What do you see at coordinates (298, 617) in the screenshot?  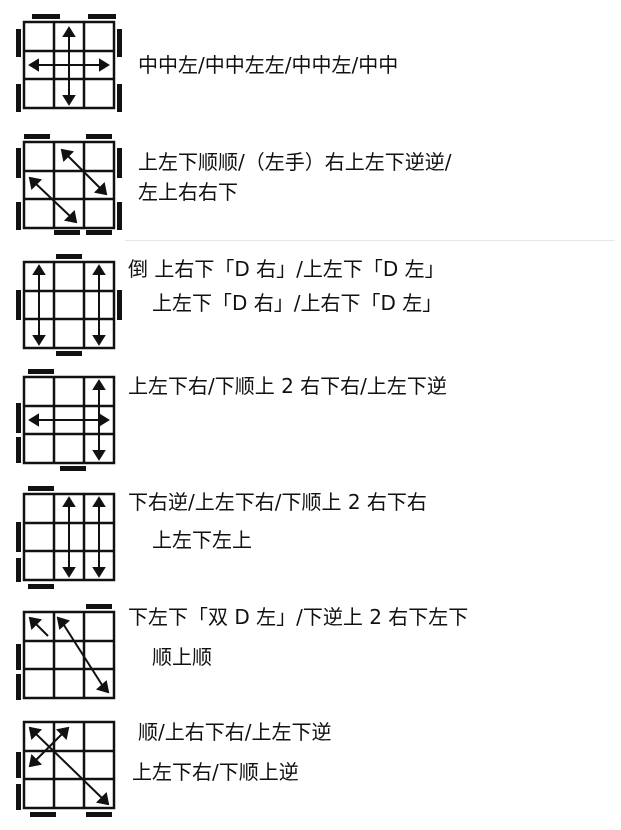 I see `case-text-6-line-1: 下左下「双 D 左」/下逆上 2 右下左下` at bounding box center [298, 617].